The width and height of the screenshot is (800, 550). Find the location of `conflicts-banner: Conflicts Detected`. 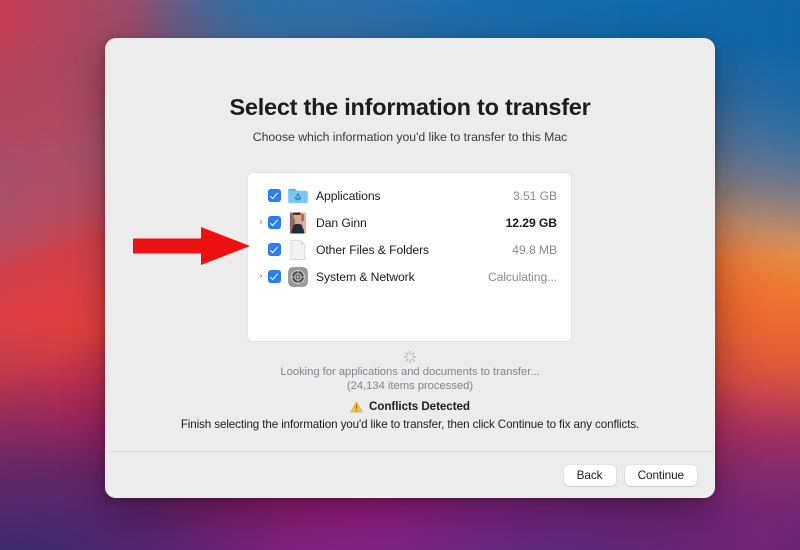

conflicts-banner: Conflicts Detected is located at coordinates (410, 406).